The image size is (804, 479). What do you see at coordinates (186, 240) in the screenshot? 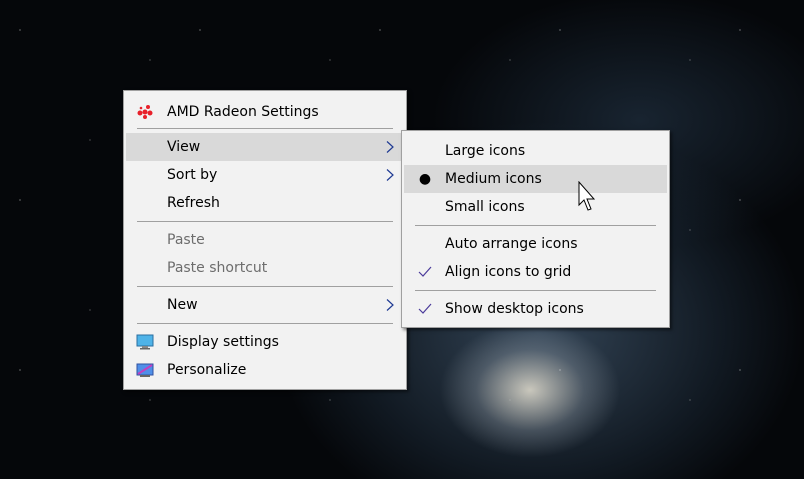
I see `menu-item-label: Paste` at bounding box center [186, 240].